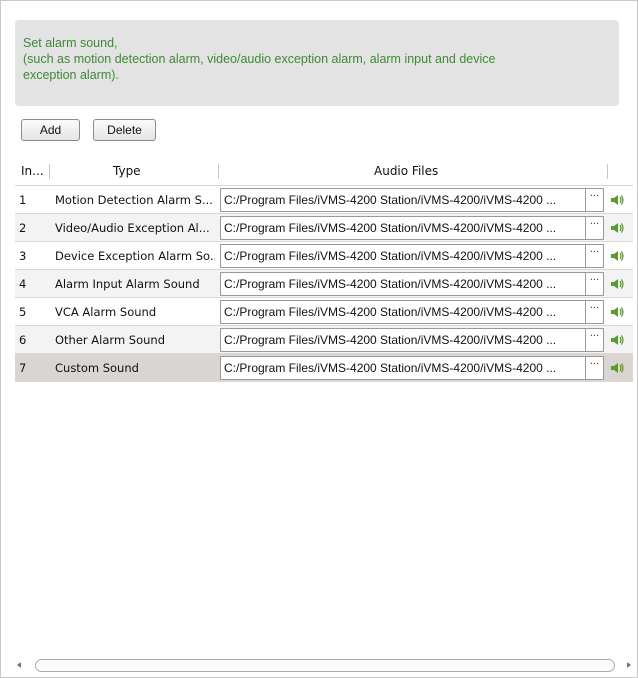  What do you see at coordinates (629, 665) in the screenshot?
I see `arrow-right-icon` at bounding box center [629, 665].